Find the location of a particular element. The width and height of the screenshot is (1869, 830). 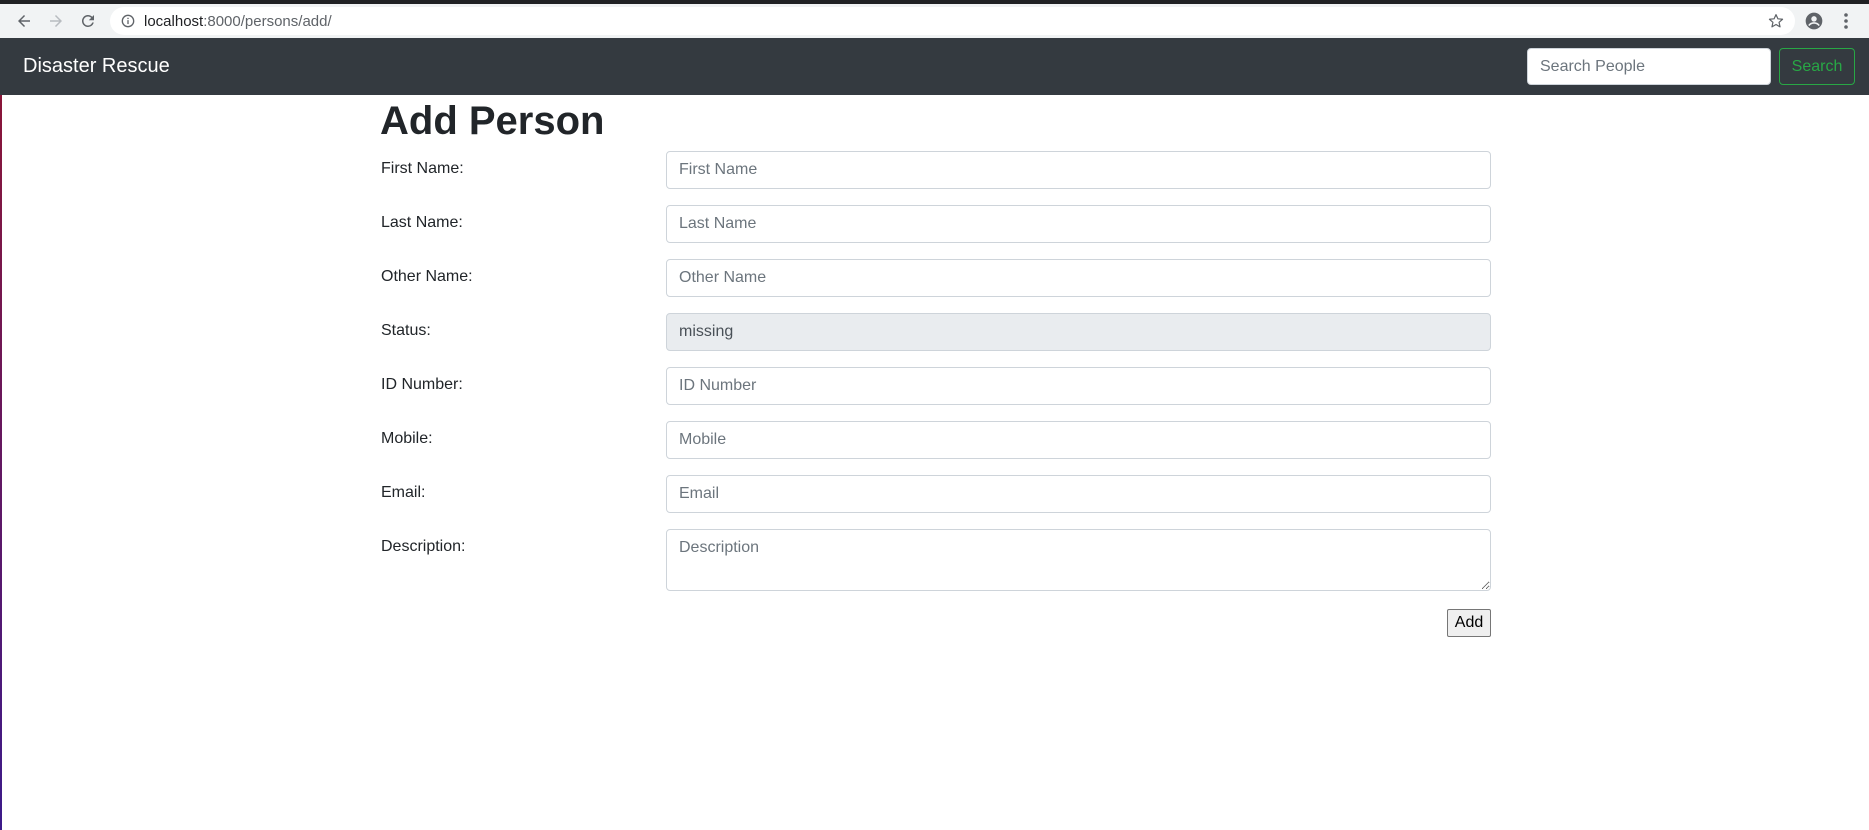

browser-right-icons is located at coordinates (1825, 21).